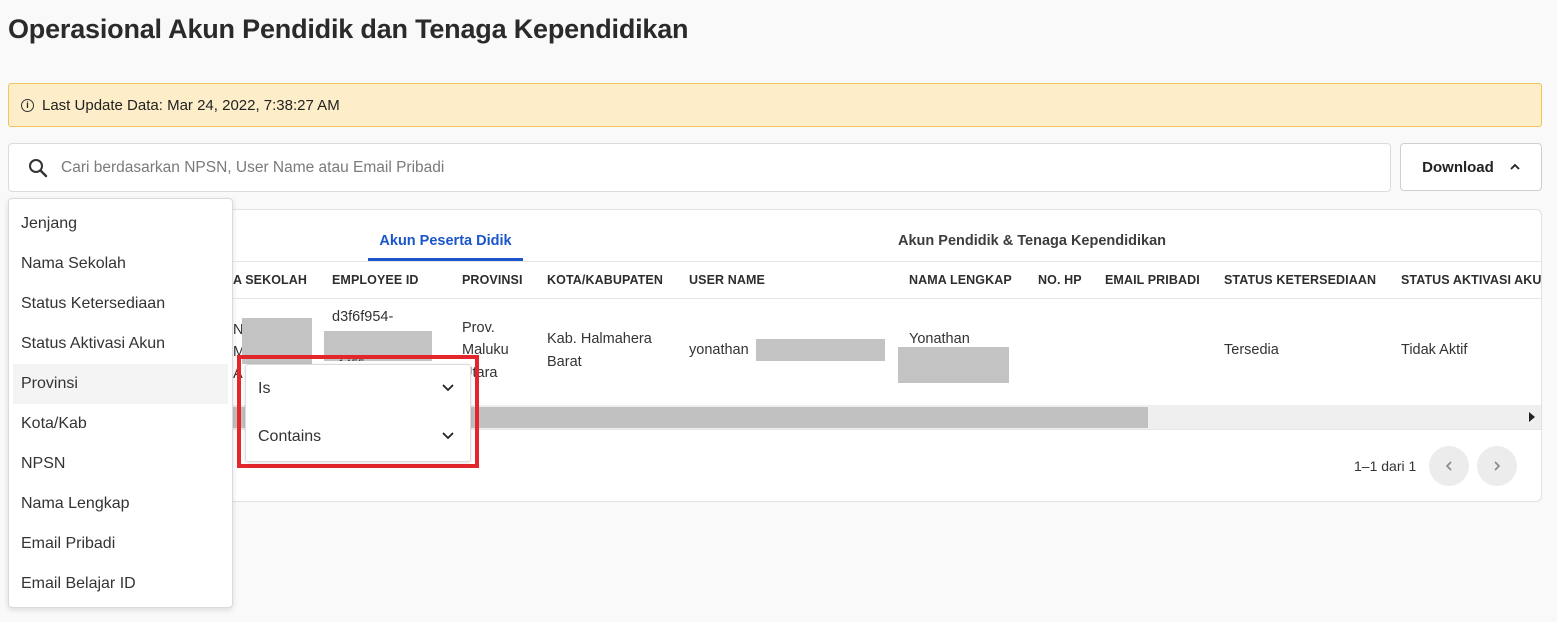  I want to click on column-header: A SEKOLAH, so click(270, 280).